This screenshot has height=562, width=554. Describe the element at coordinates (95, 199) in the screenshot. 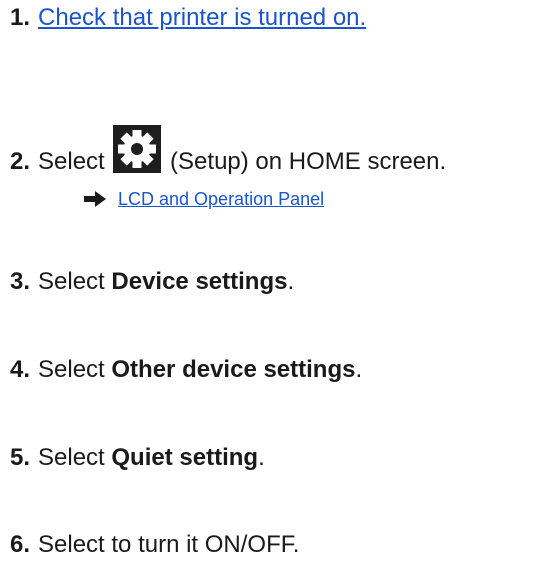

I see `arrow-right-icon` at that location.